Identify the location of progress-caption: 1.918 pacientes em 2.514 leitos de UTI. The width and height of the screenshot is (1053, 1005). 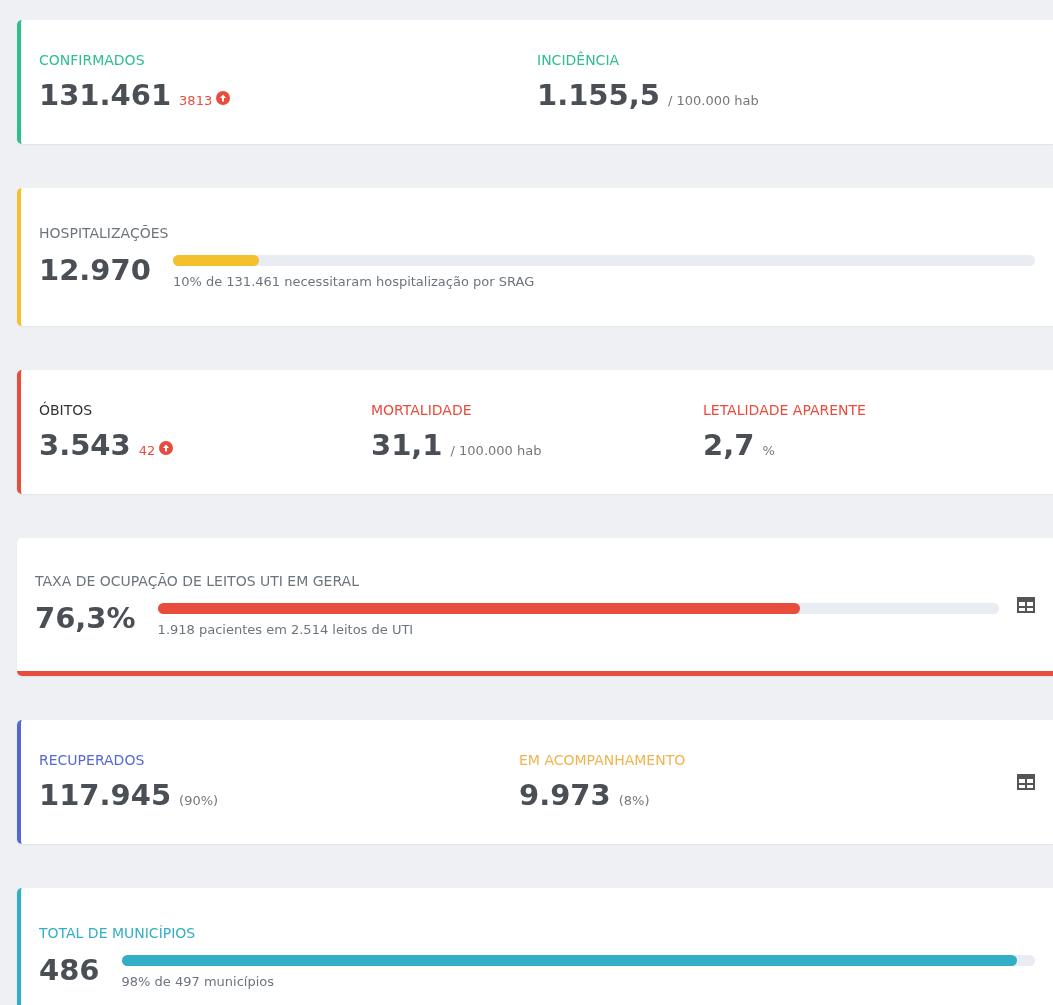
(286, 629).